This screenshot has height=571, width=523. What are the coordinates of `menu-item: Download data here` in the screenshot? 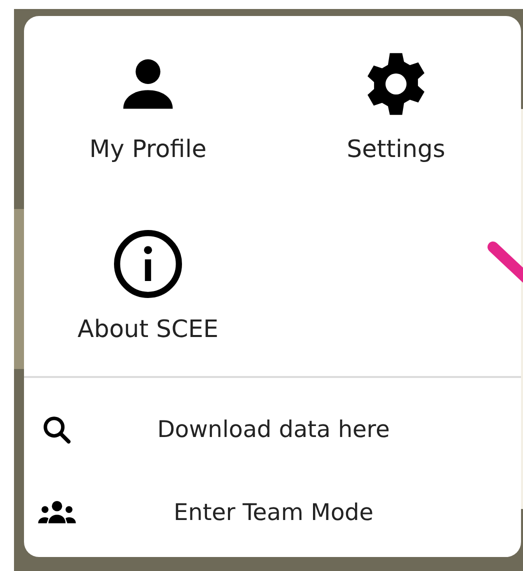 It's located at (304, 429).